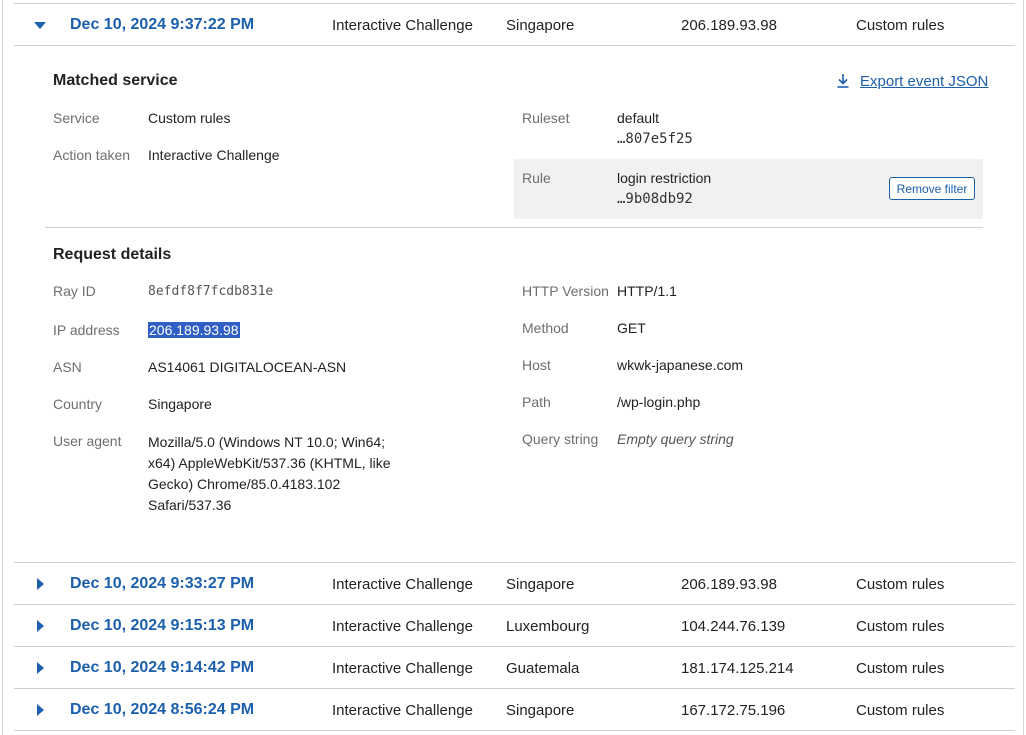  Describe the element at coordinates (162, 710) in the screenshot. I see `event-date-link: Dec 10, 2024 8:56:24 PM` at that location.